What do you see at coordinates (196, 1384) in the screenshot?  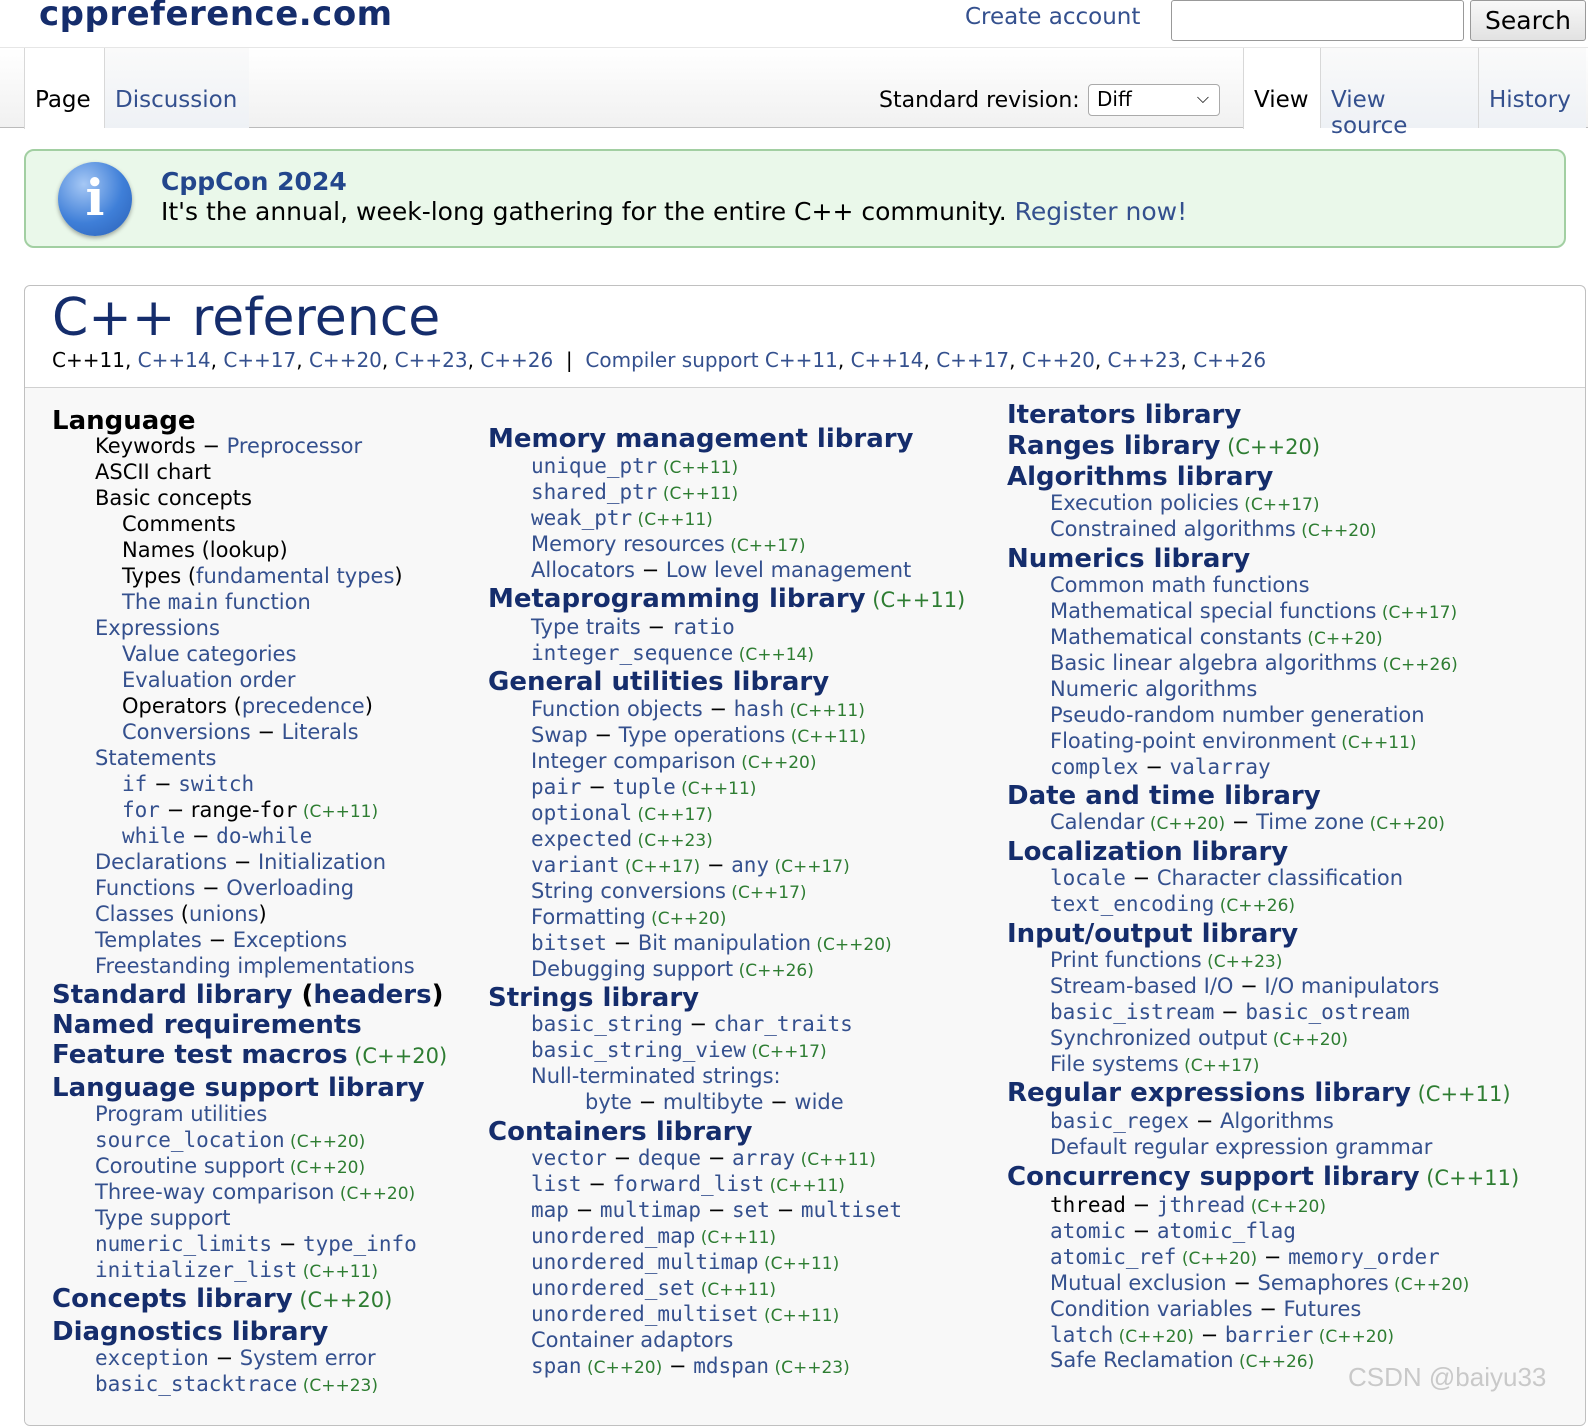 I see `reference-link: basic_stacktrace` at bounding box center [196, 1384].